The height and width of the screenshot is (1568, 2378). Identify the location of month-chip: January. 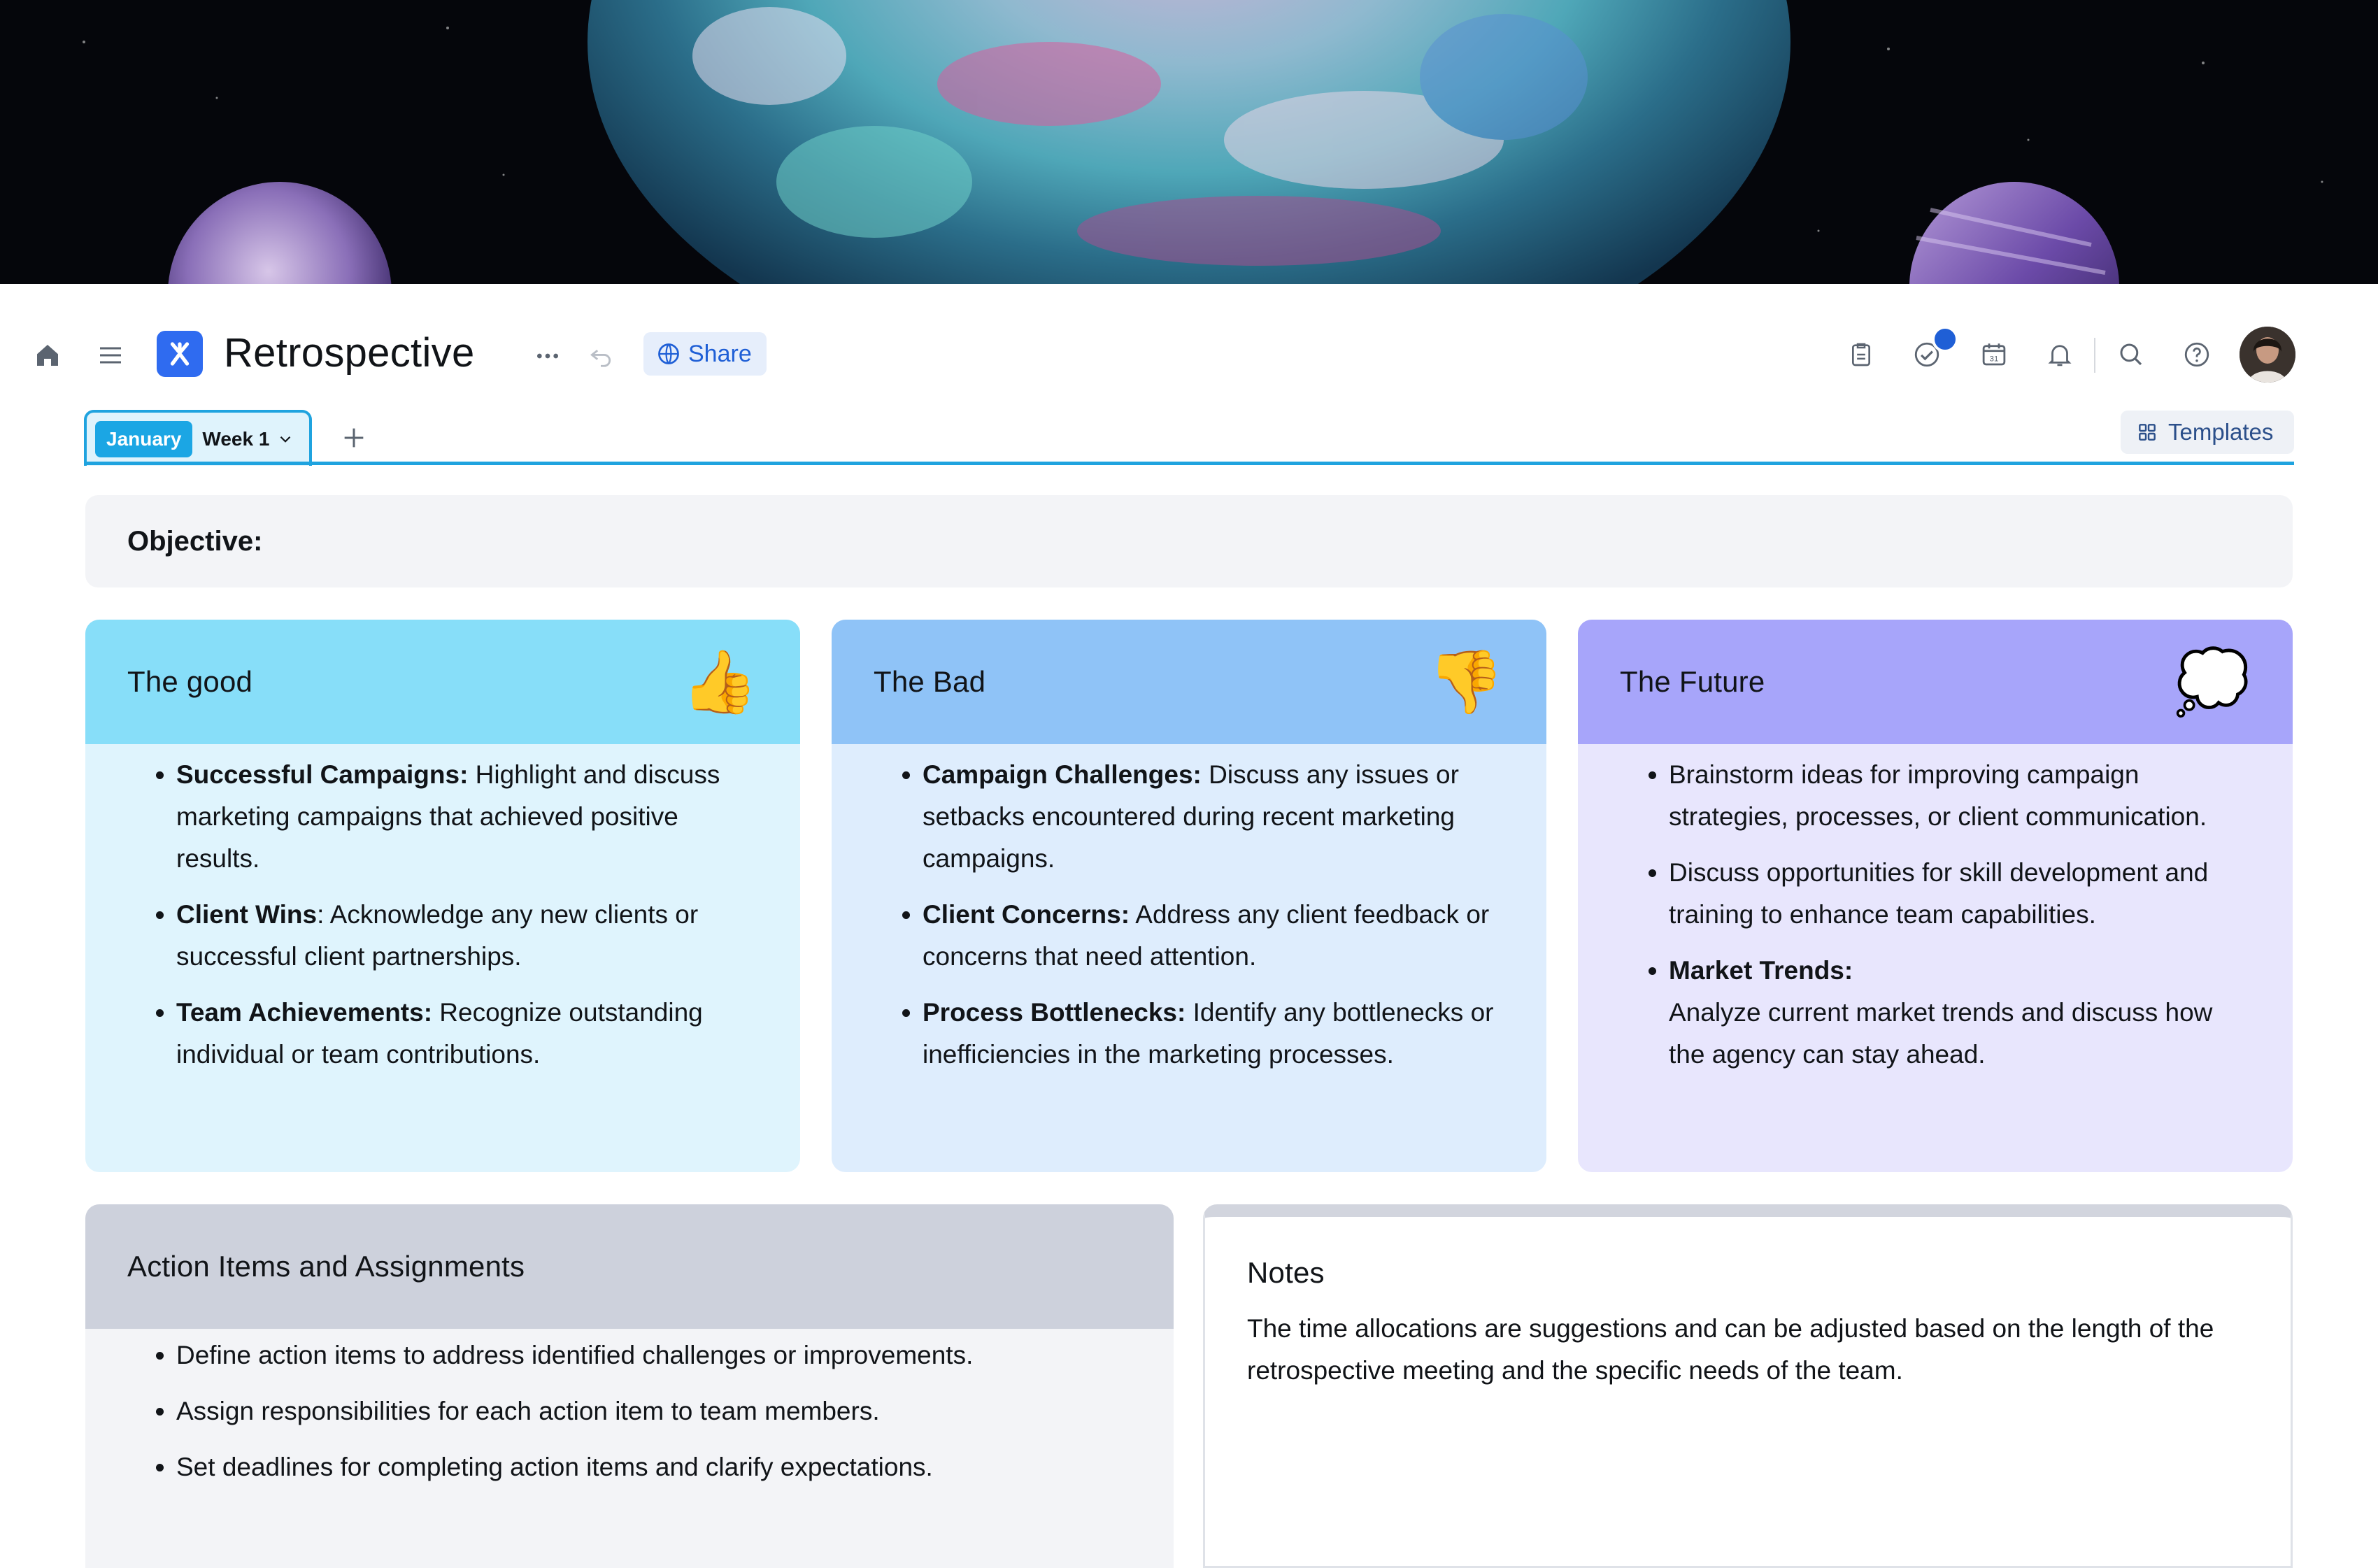
(144, 439).